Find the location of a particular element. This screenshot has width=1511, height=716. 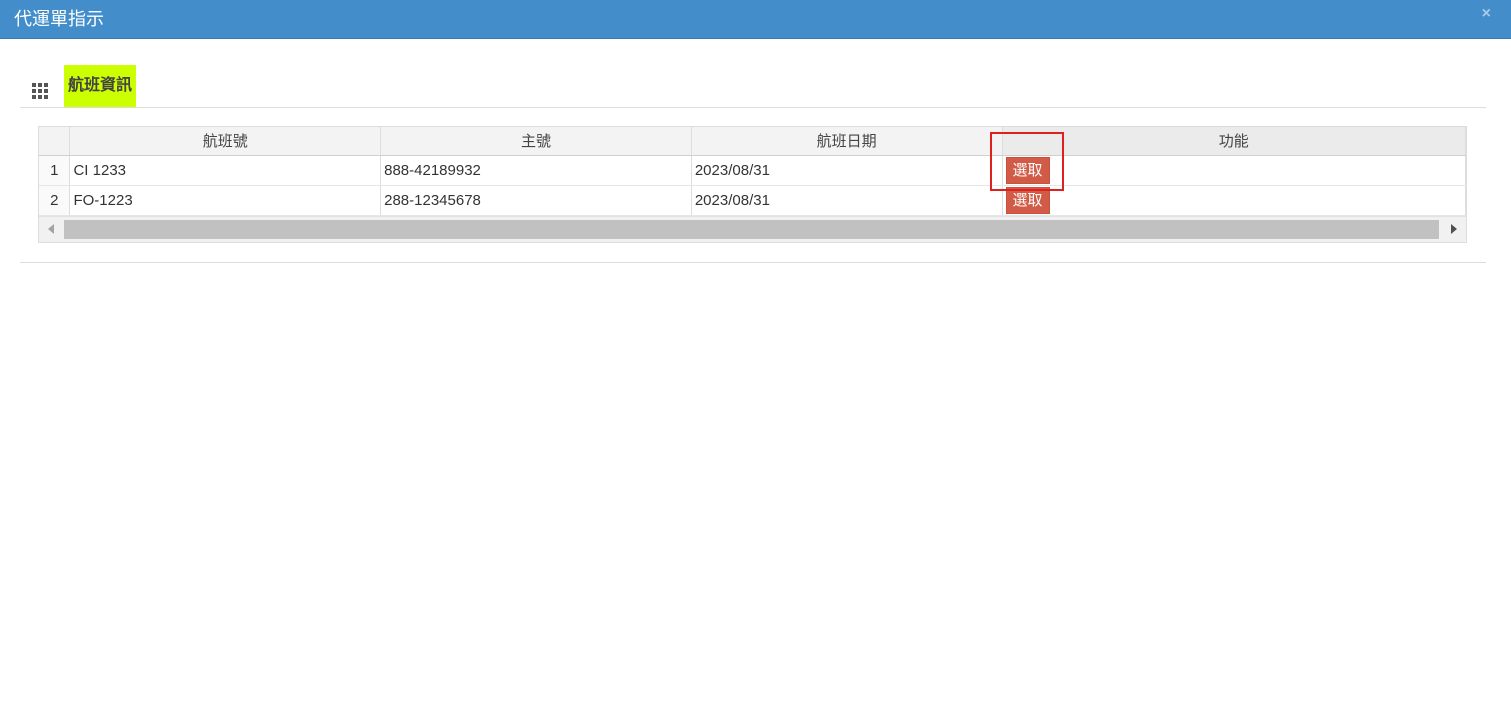

table-row: 2 FO-1223 288-12345678 2023/08/31 選取 is located at coordinates (752, 200).